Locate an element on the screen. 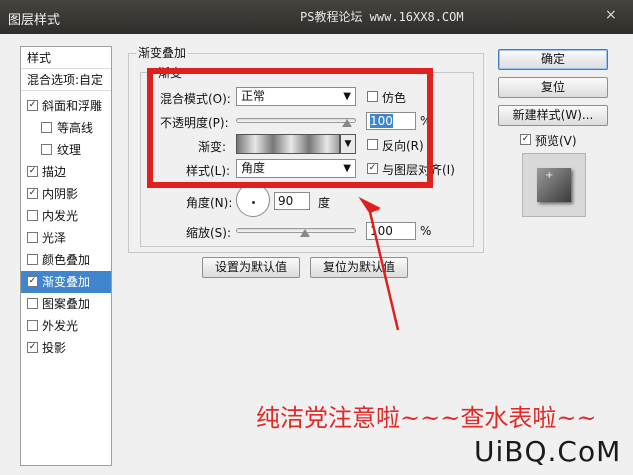 This screenshot has height=475, width=633. style-item-label: 斜面和浮雕 is located at coordinates (72, 106).